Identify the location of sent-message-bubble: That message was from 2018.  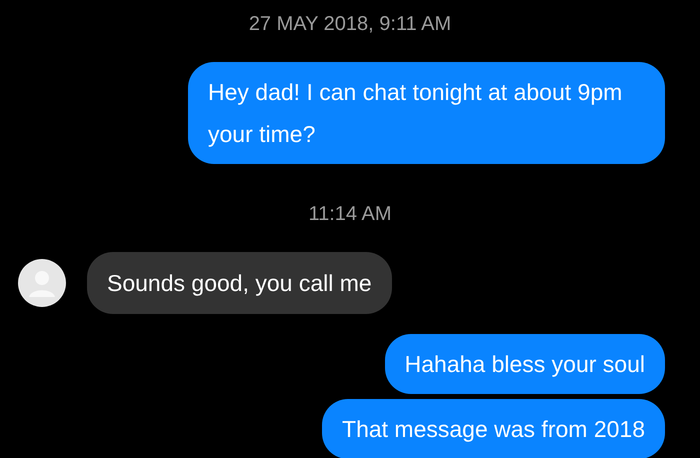
(493, 428).